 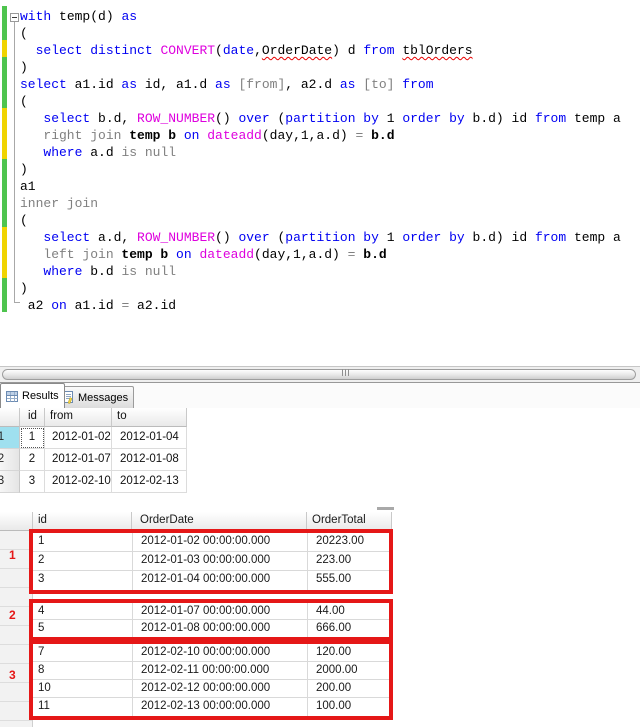 I want to click on code-token: (), so click(x=227, y=237).